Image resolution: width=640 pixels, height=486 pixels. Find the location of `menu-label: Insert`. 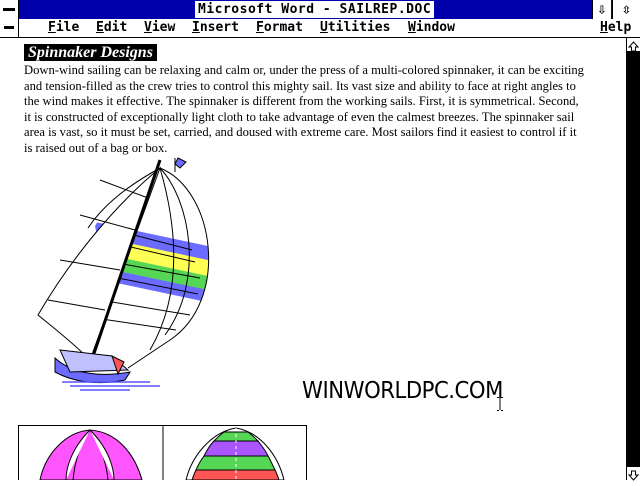

menu-label: Insert is located at coordinates (215, 27).